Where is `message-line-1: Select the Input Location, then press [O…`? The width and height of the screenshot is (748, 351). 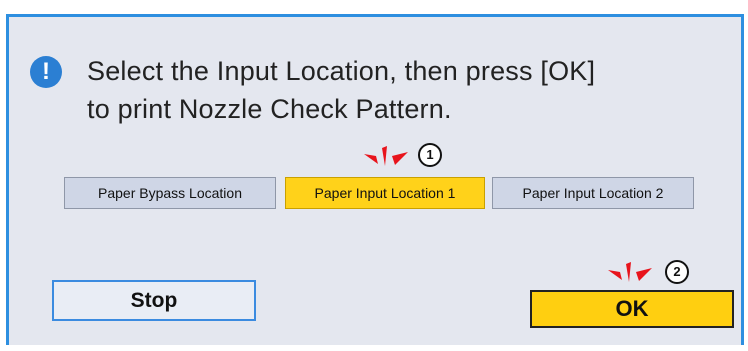 message-line-1: Select the Input Location, then press [O… is located at coordinates (341, 71).